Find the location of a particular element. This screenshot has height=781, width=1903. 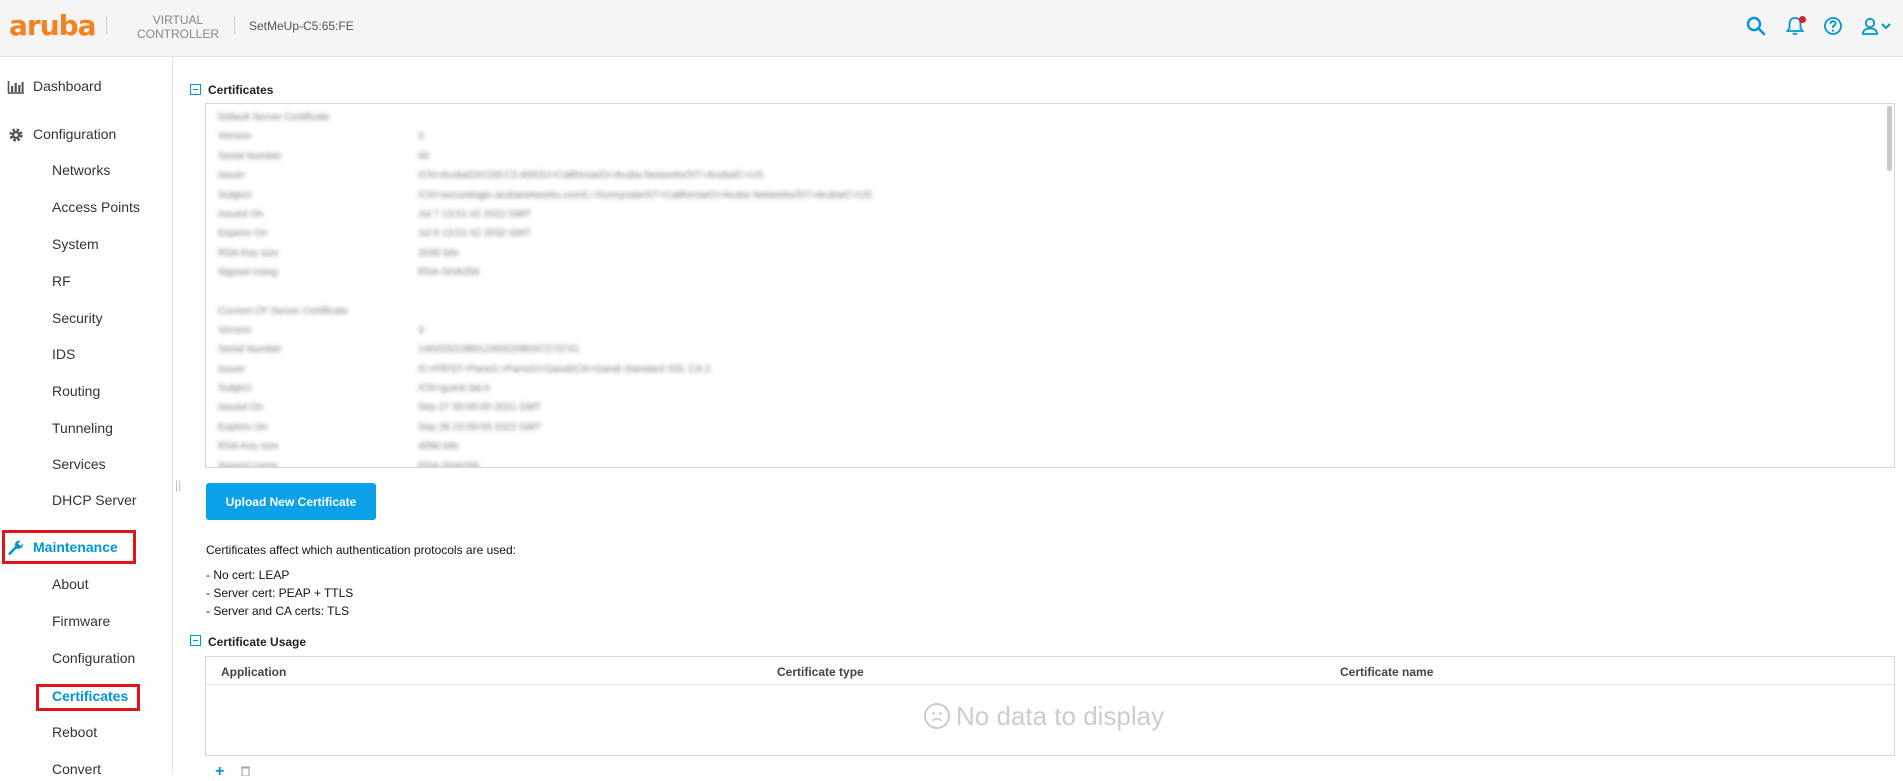

certificate-field-key: RSA Key size is located at coordinates (248, 447).